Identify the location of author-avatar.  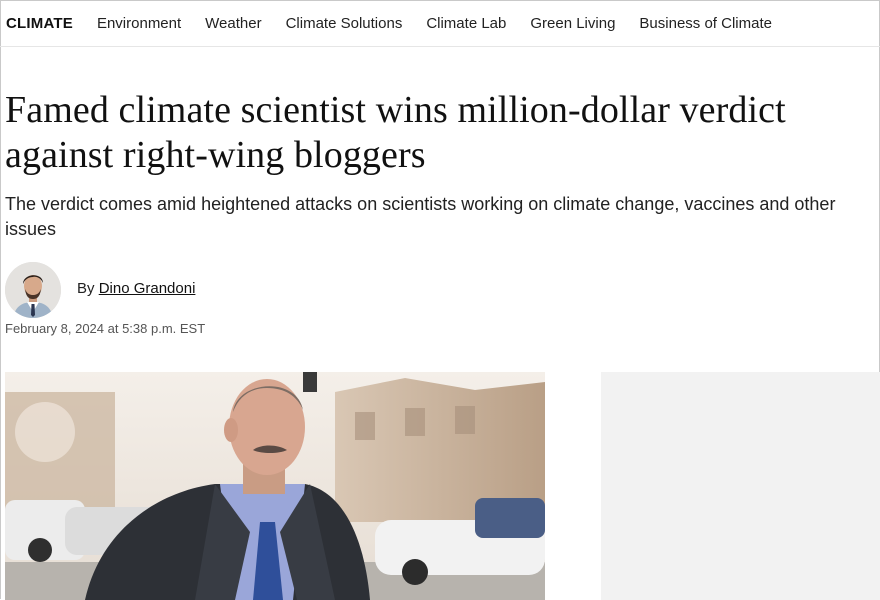
(33, 290).